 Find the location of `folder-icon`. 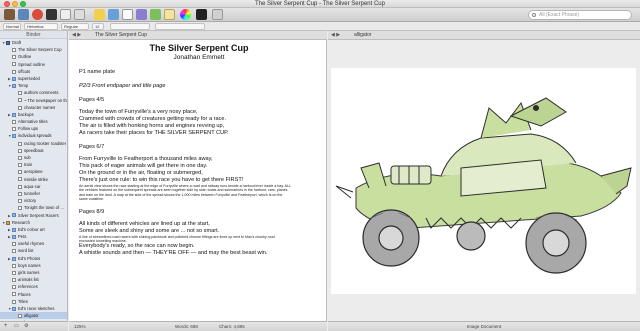

folder-icon is located at coordinates (14, 78).